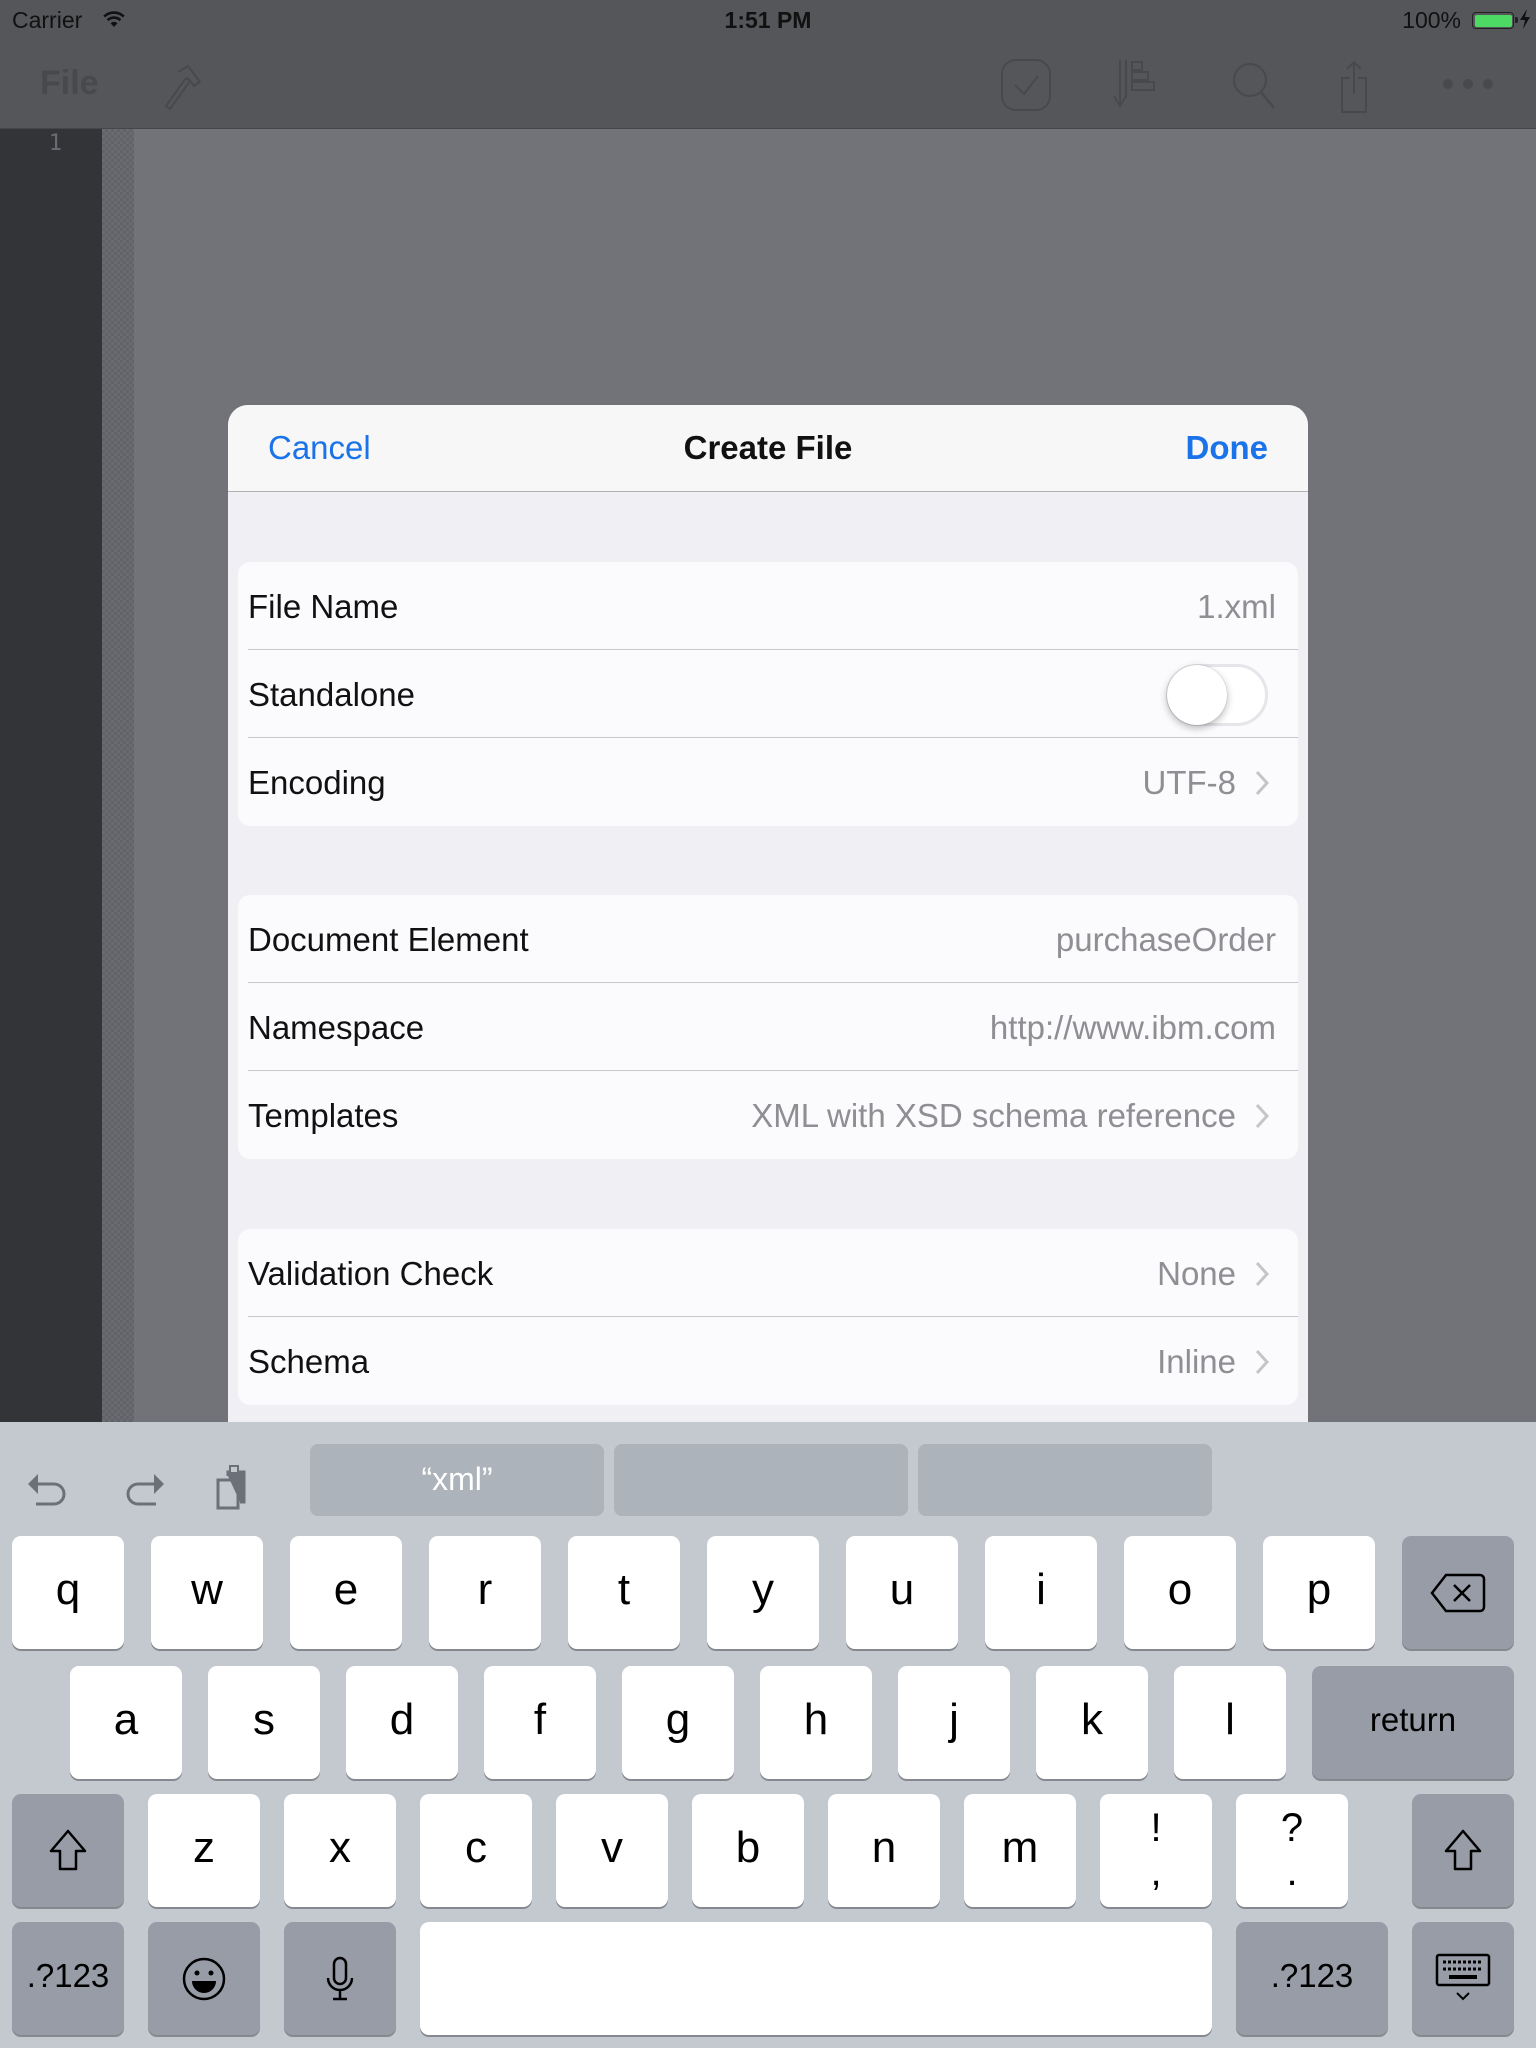 The image size is (1536, 2048). Describe the element at coordinates (1026, 86) in the screenshot. I see `check-icon` at that location.